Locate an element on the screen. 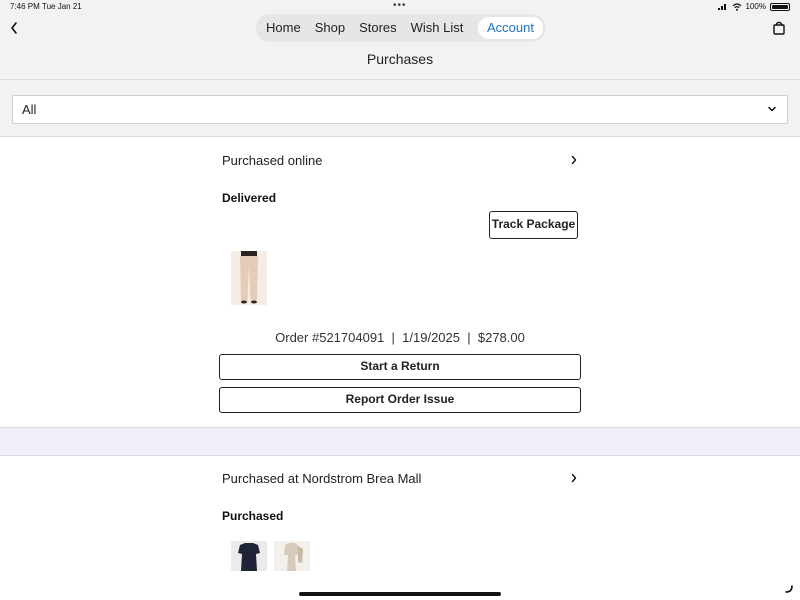 This screenshot has width=800, height=600. purchase-filter-select: All is located at coordinates (400, 109).